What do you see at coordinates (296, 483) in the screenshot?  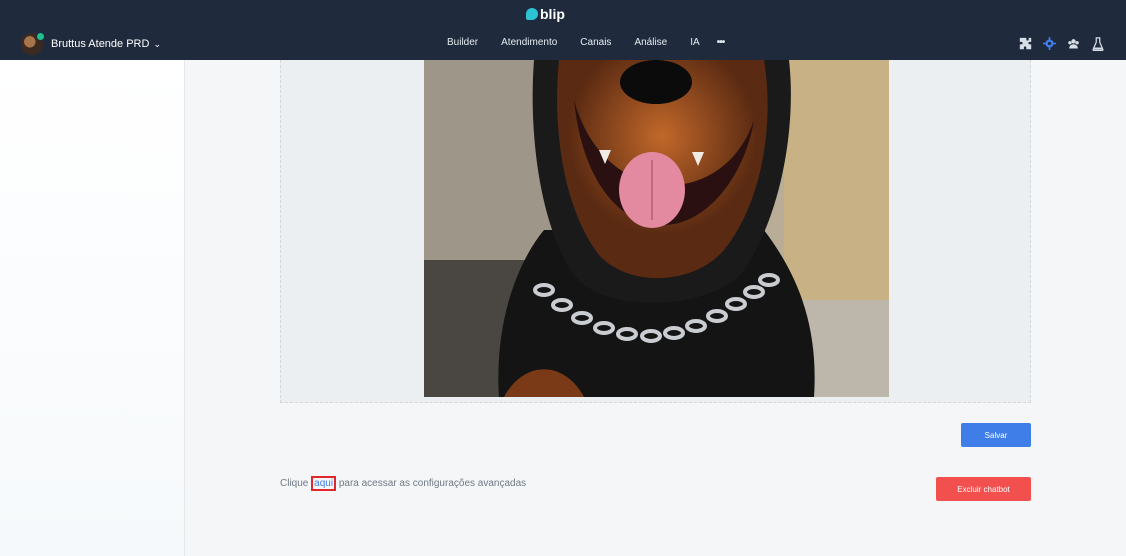 I see `advanced-prefix: Clique` at bounding box center [296, 483].